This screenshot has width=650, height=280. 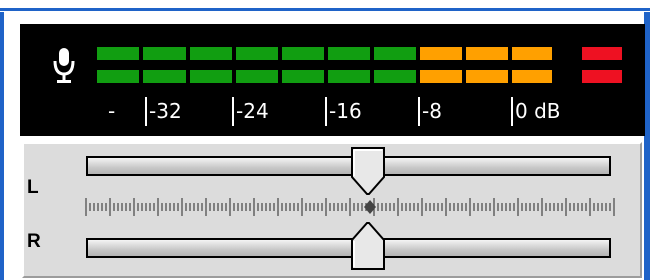 What do you see at coordinates (64, 67) in the screenshot?
I see `microphone-icon` at bounding box center [64, 67].